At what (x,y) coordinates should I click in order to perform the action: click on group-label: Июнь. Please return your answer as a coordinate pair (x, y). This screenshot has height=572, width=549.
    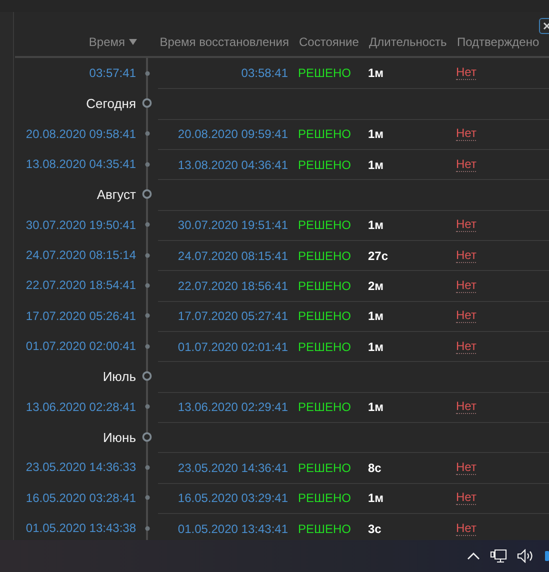
    Looking at the image, I should click on (119, 437).